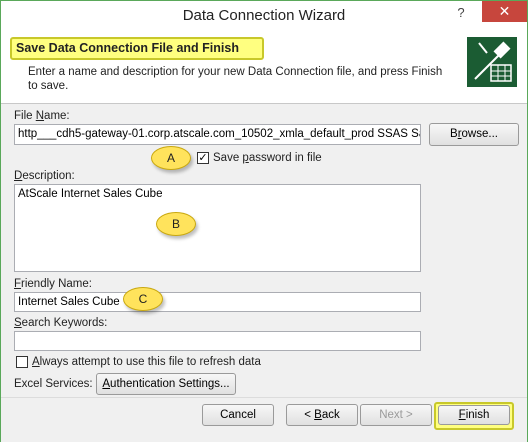 The image size is (528, 442). I want to click on save-password-label: Save password in file, so click(267, 158).